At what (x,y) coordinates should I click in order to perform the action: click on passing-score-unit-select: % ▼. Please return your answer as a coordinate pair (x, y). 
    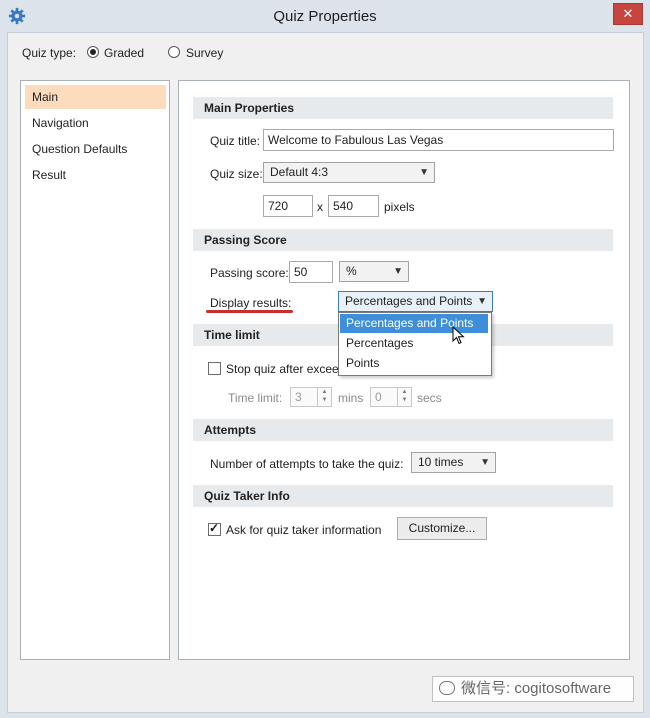
    Looking at the image, I should click on (374, 271).